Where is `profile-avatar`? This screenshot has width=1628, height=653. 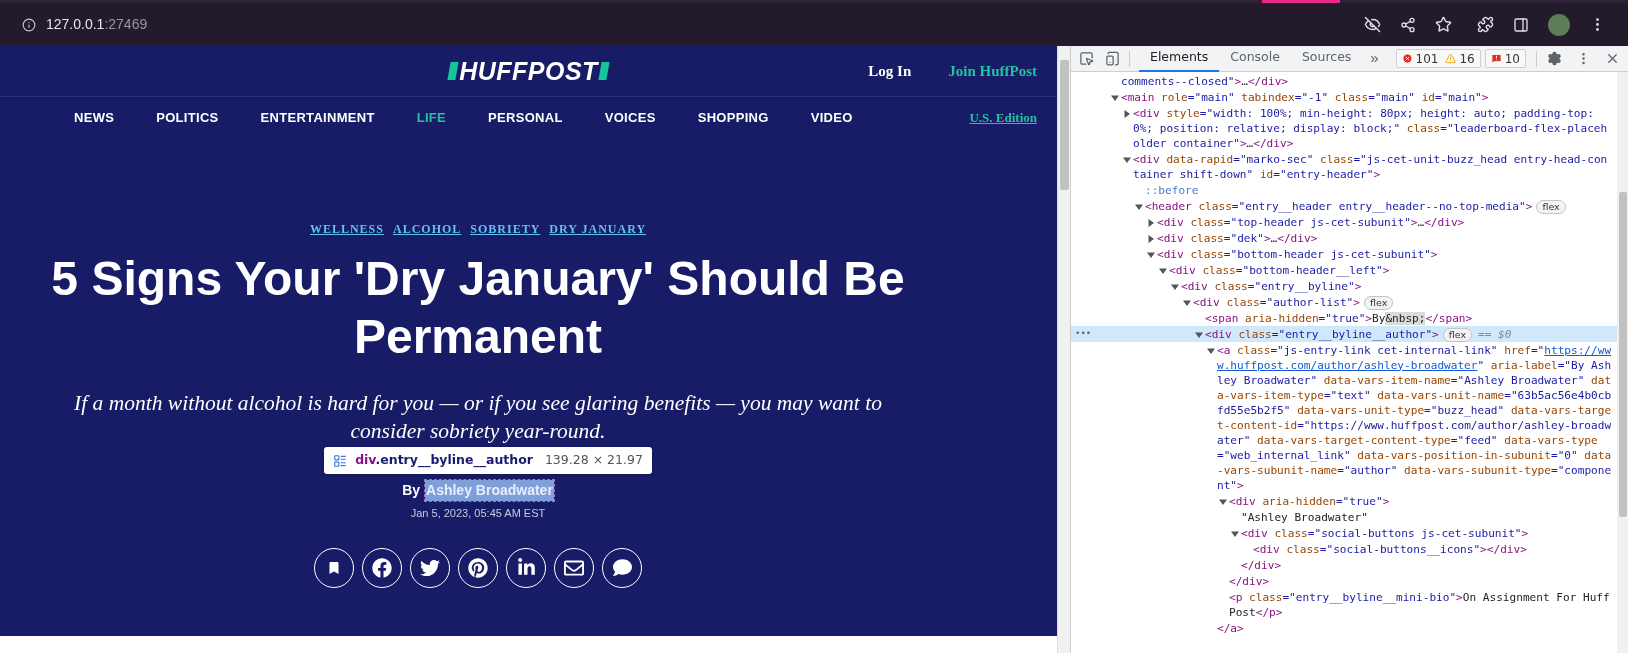 profile-avatar is located at coordinates (1559, 24).